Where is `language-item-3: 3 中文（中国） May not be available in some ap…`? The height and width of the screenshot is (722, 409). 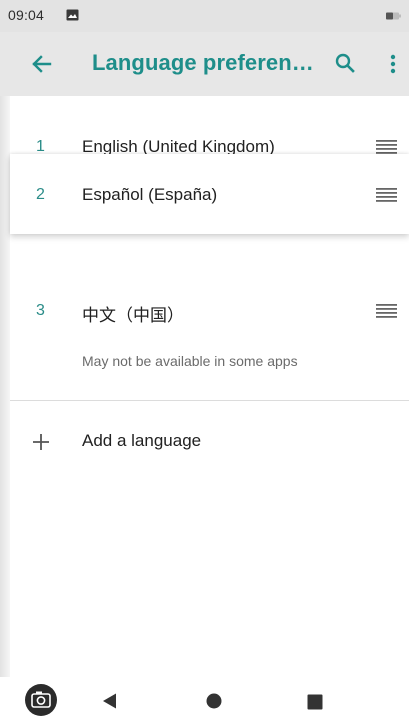
language-item-3: 3 中文（中国） May not be available in some ap… is located at coordinates (204, 335).